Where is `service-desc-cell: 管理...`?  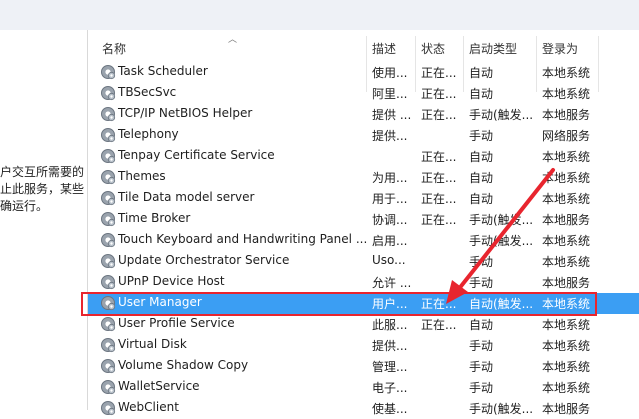 service-desc-cell: 管理... is located at coordinates (390, 367).